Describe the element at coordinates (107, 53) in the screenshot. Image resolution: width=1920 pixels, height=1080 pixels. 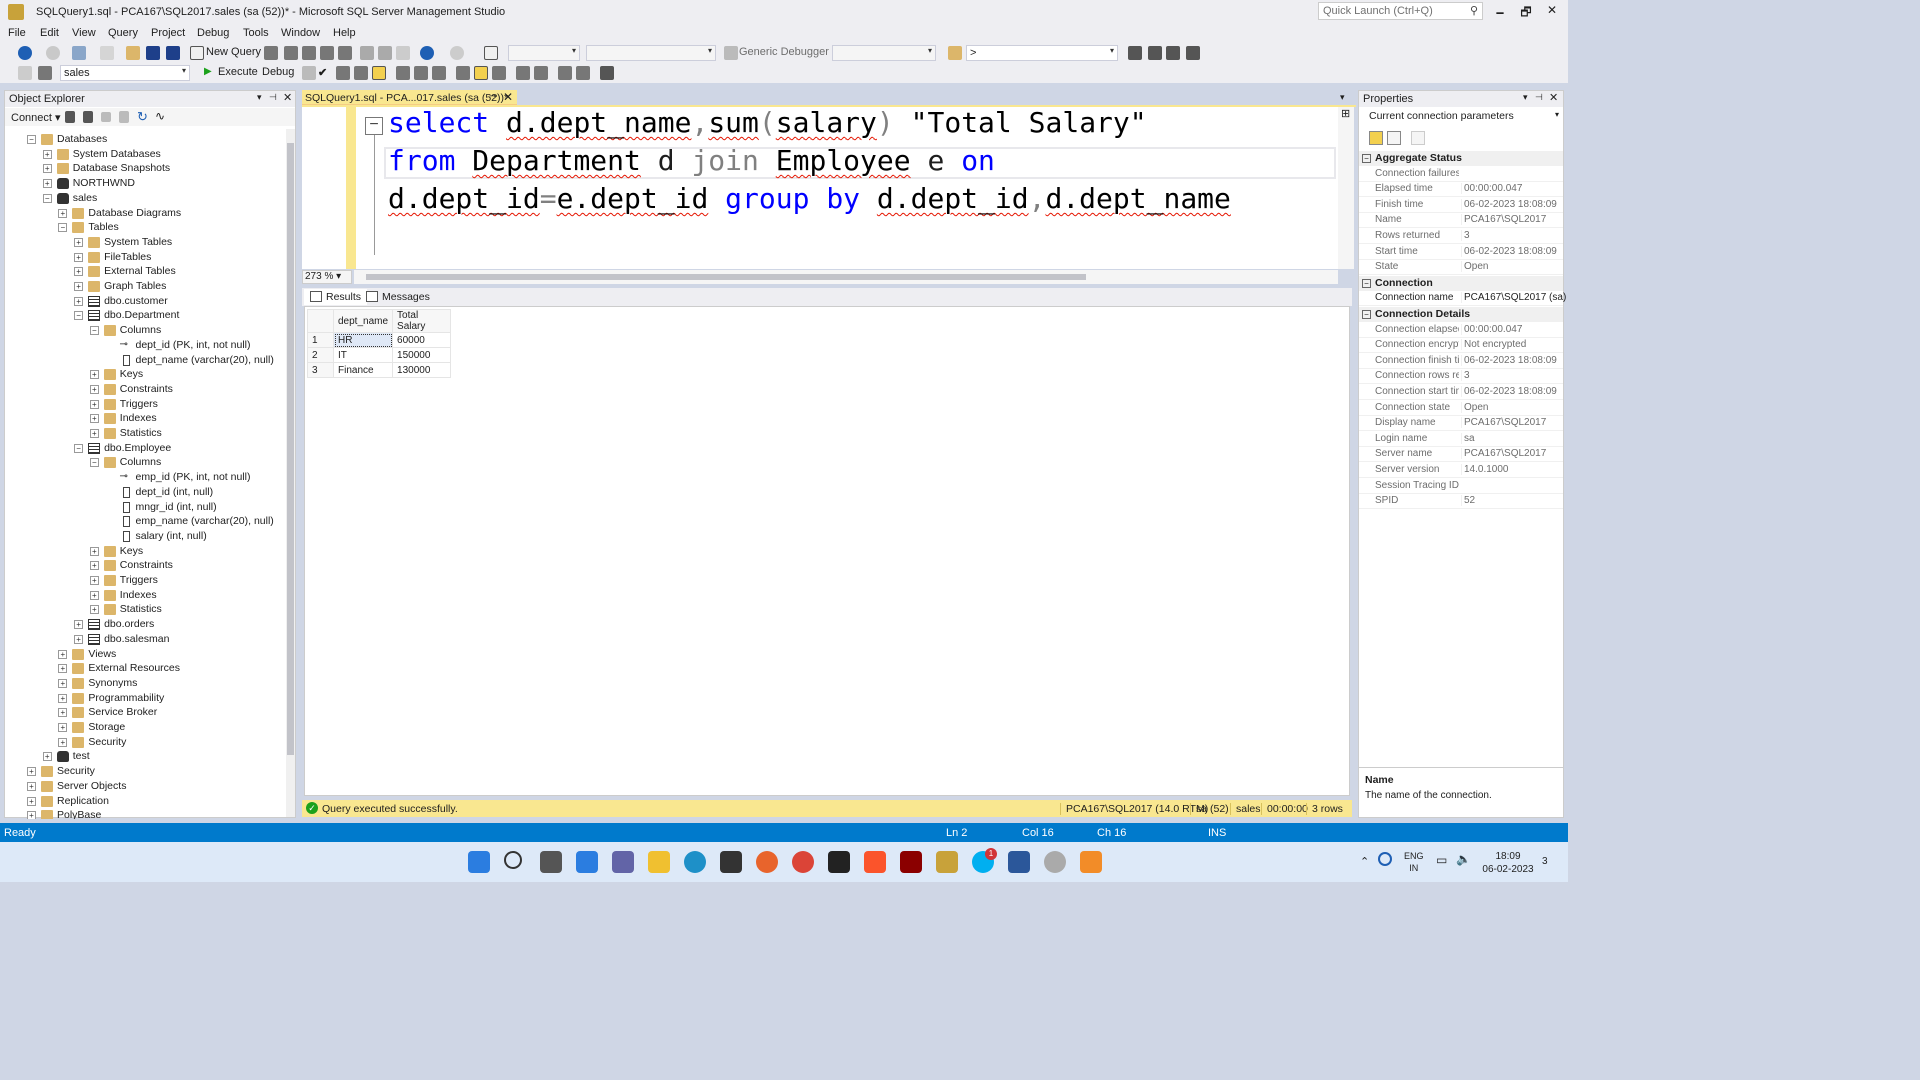
I see `add-item-icon` at that location.